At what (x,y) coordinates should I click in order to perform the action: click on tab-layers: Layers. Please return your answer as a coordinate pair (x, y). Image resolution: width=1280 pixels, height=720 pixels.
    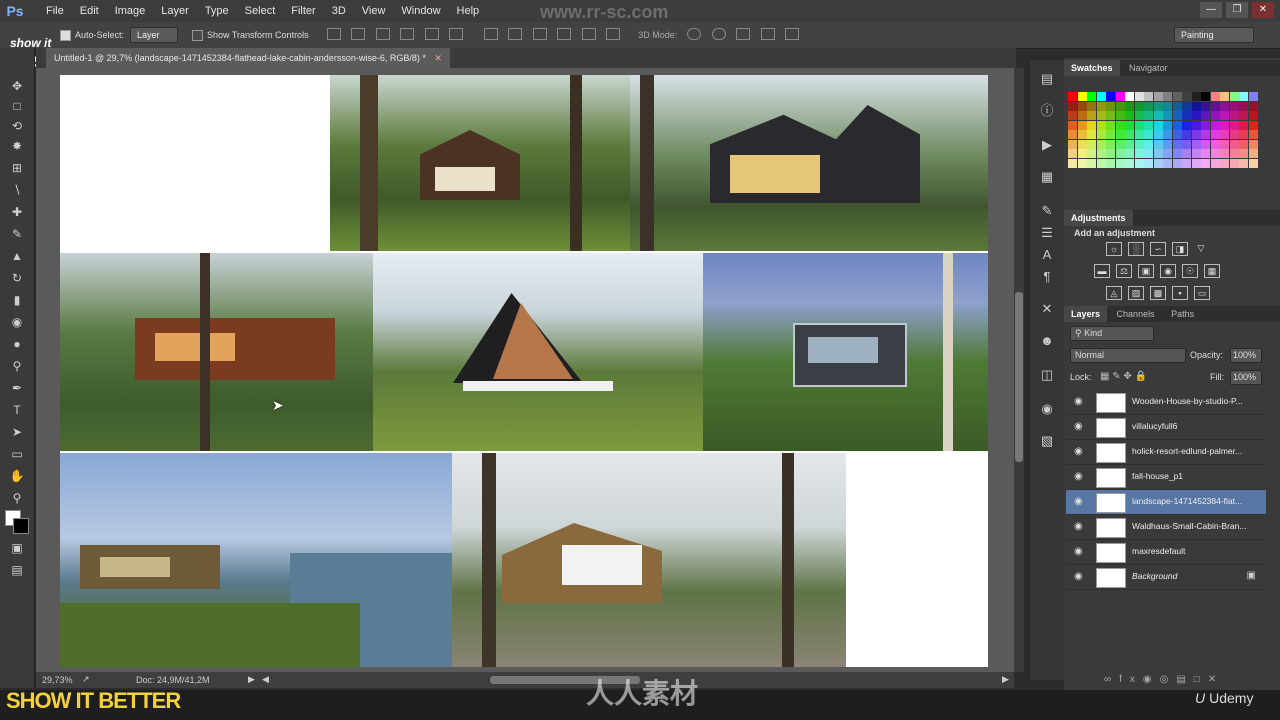
    Looking at the image, I should click on (1086, 314).